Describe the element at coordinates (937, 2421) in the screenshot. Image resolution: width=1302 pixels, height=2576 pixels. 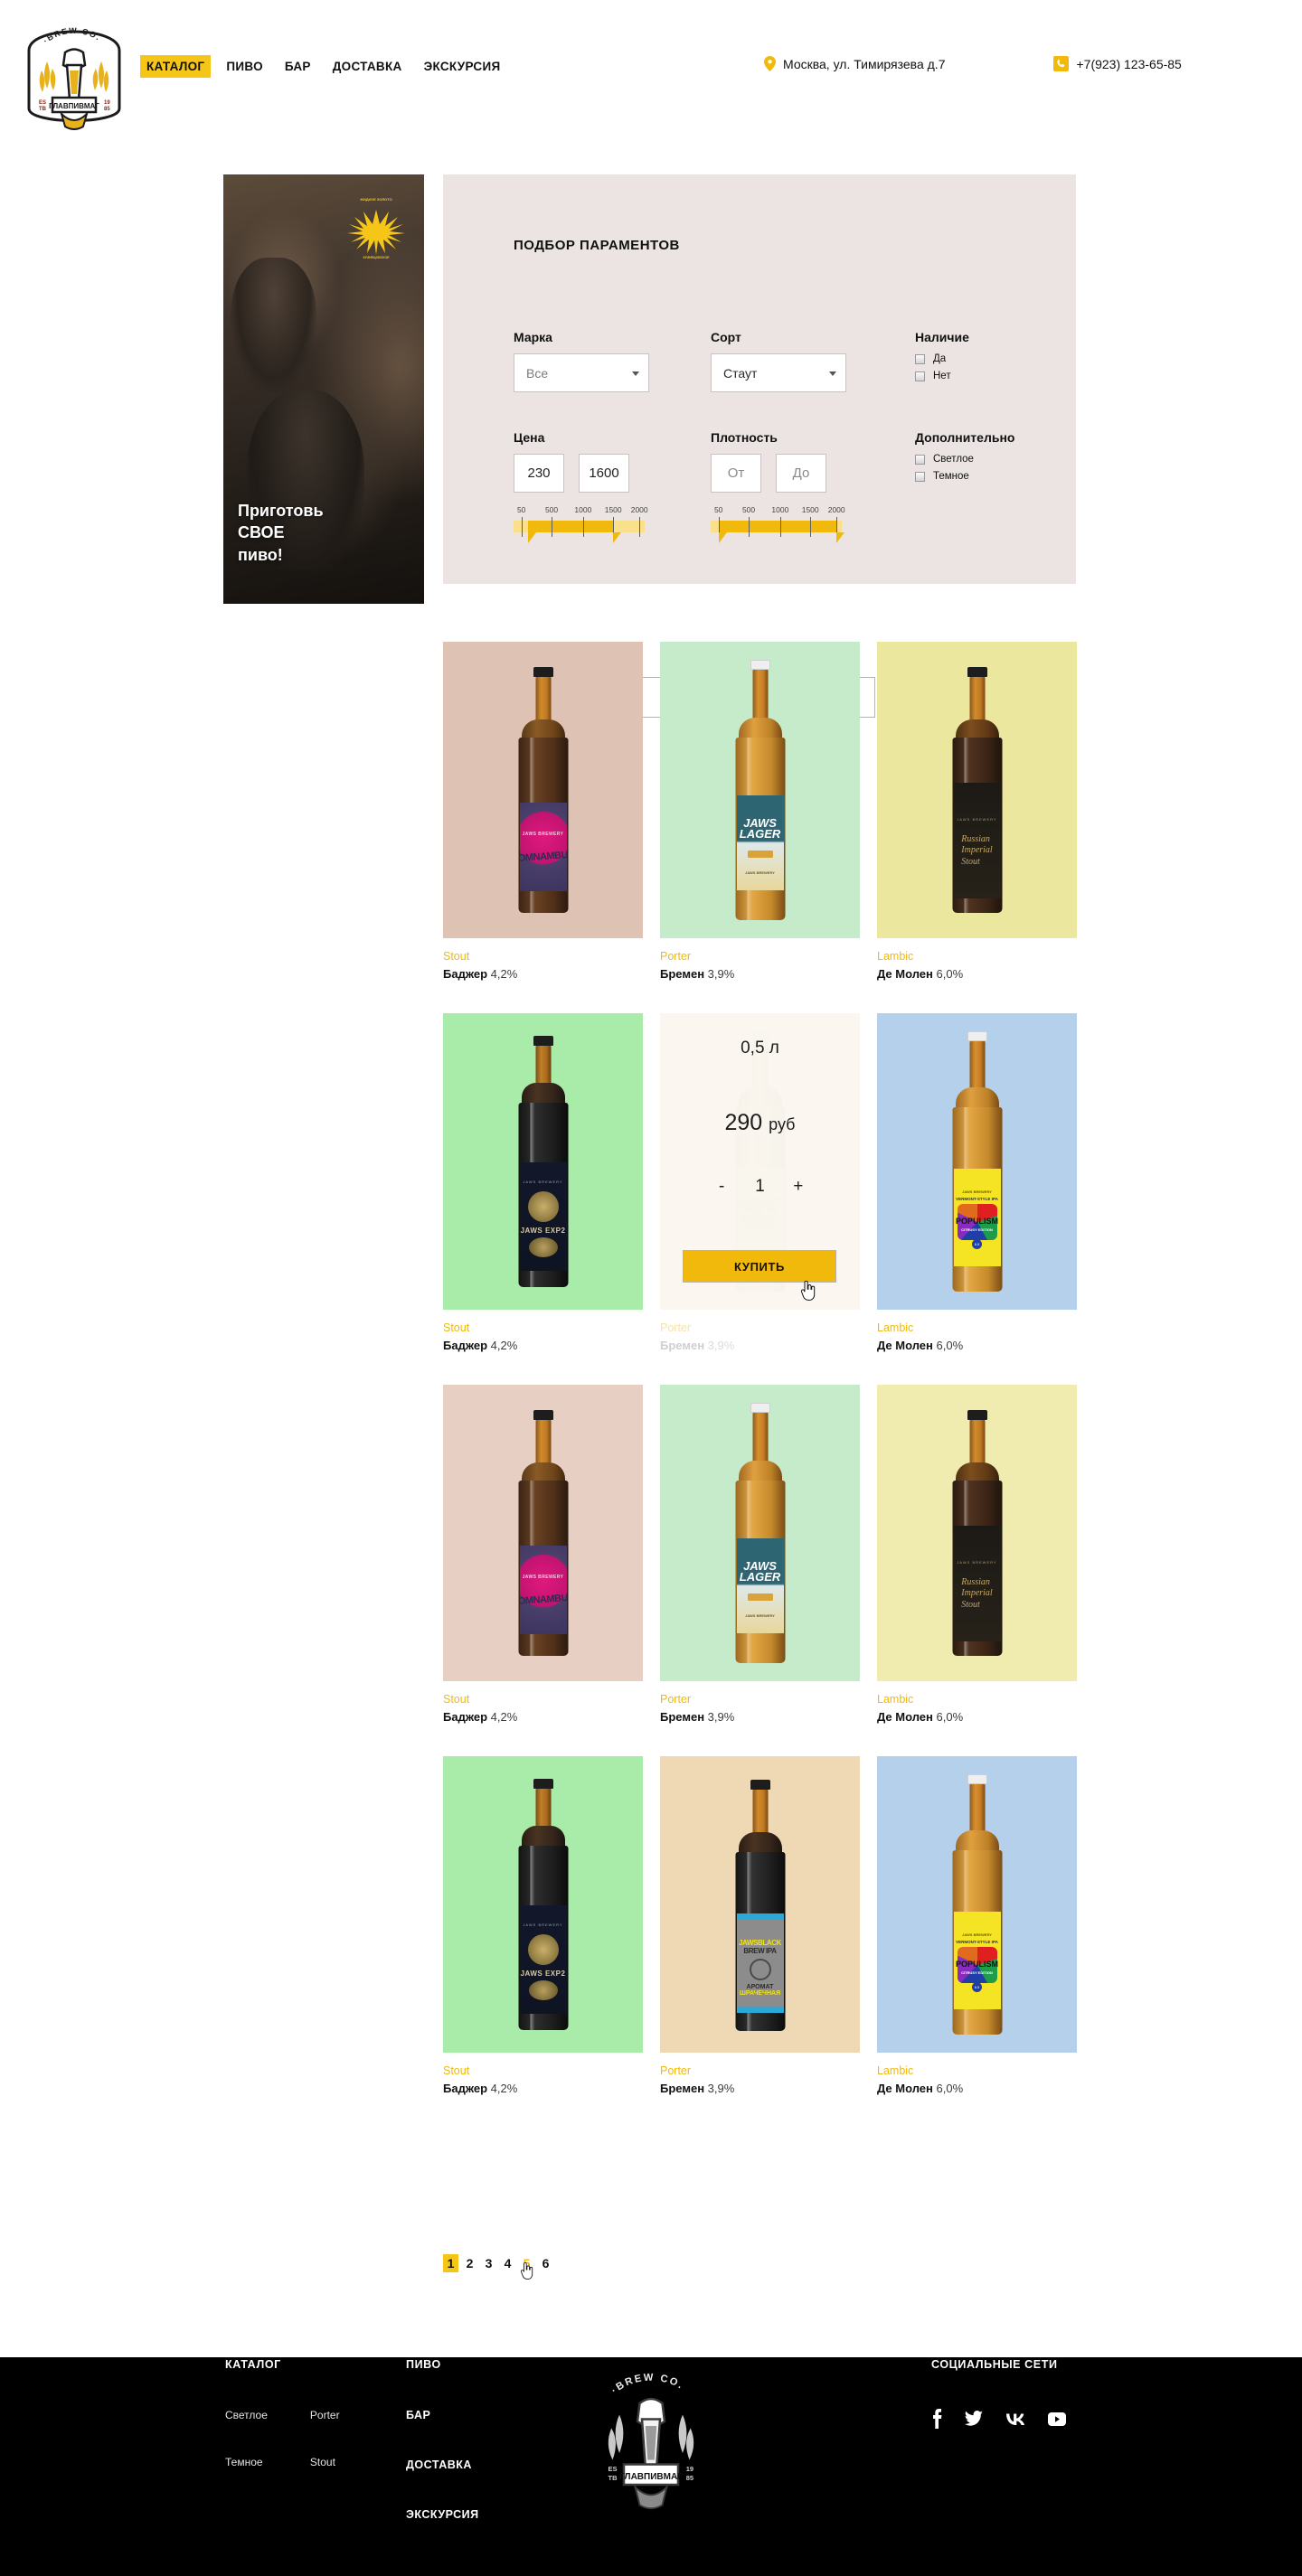
I see `facebook-icon` at that location.